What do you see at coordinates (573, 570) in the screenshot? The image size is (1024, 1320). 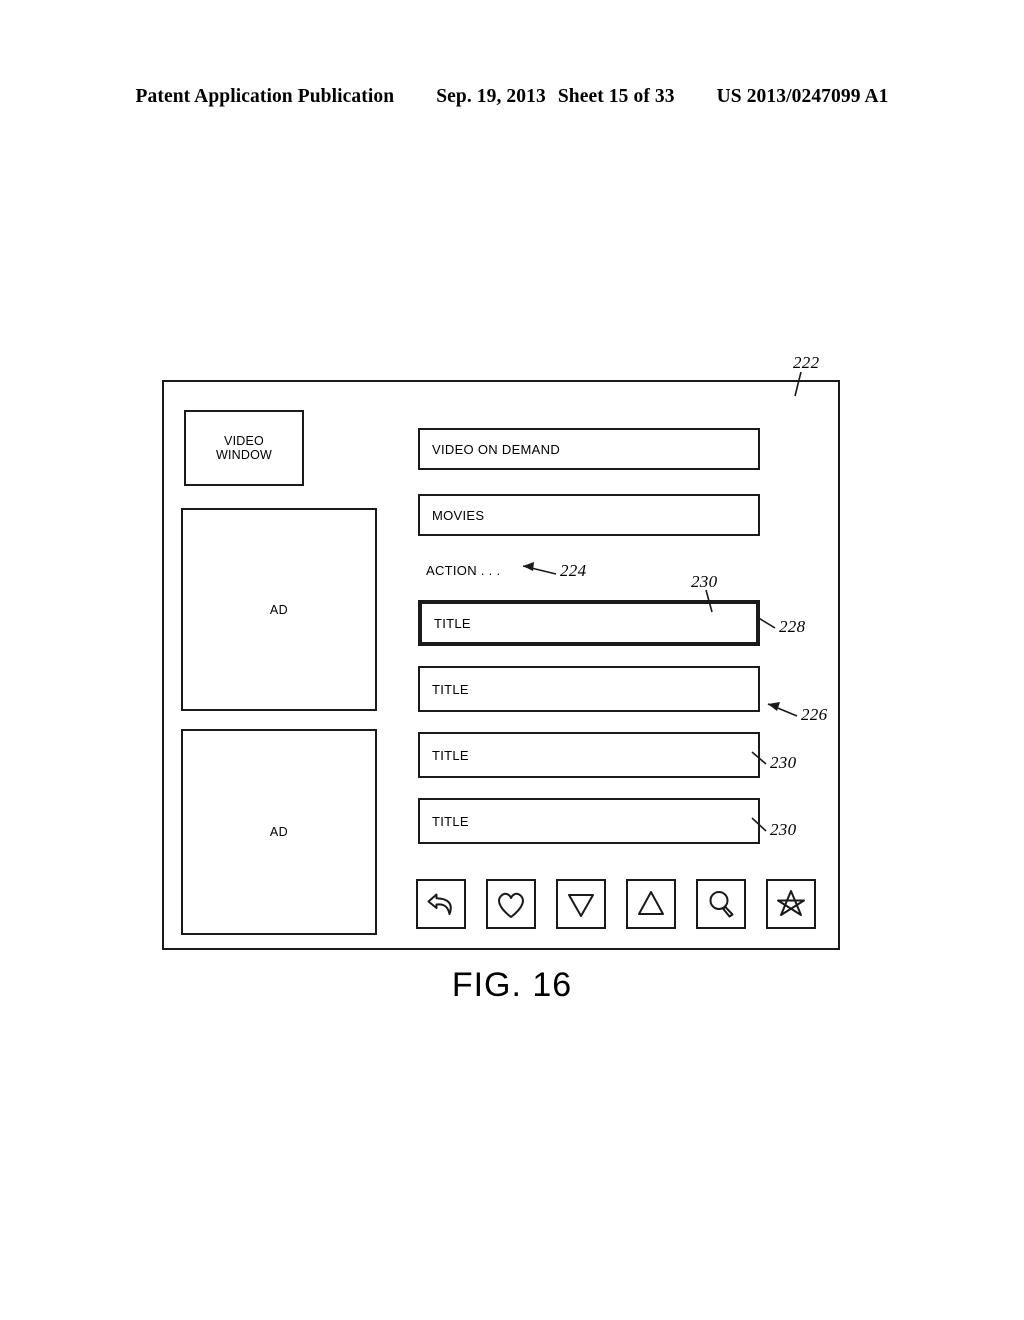 I see `reference-numeral-224: 224` at bounding box center [573, 570].